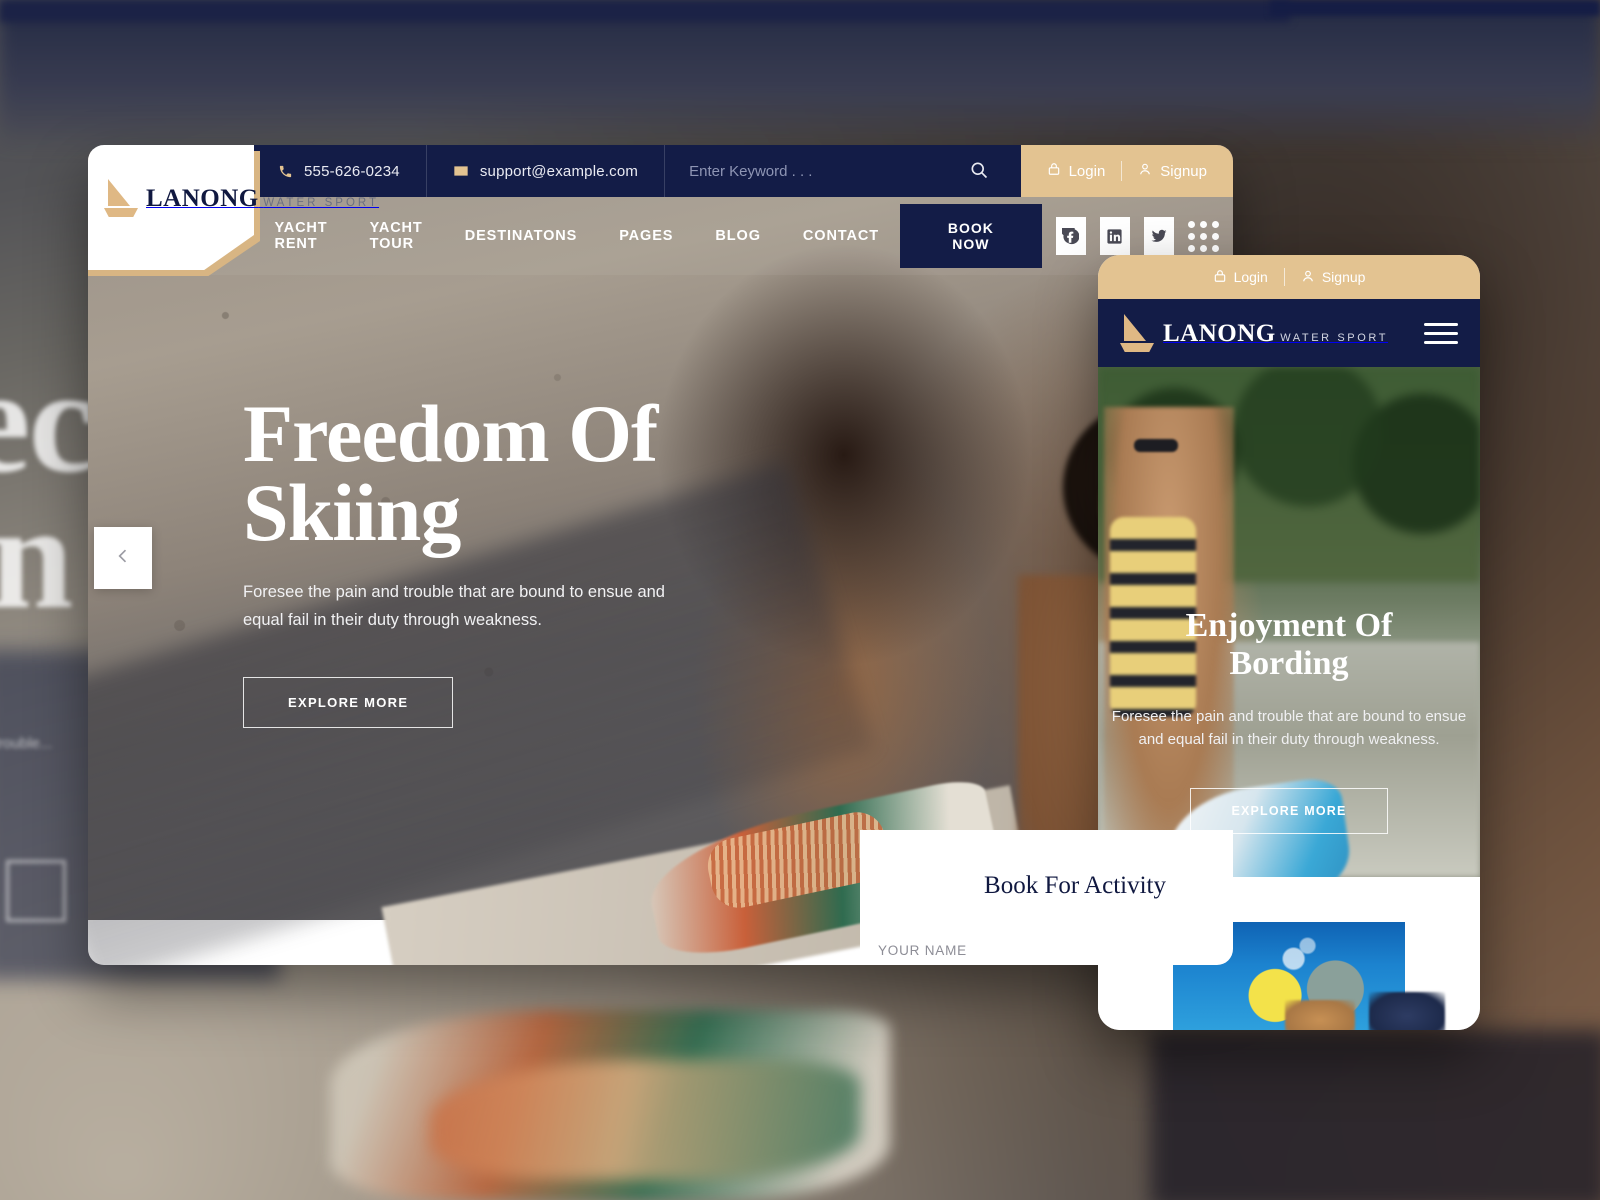 The height and width of the screenshot is (1200, 1600). I want to click on signup-label: Signup, so click(1183, 171).